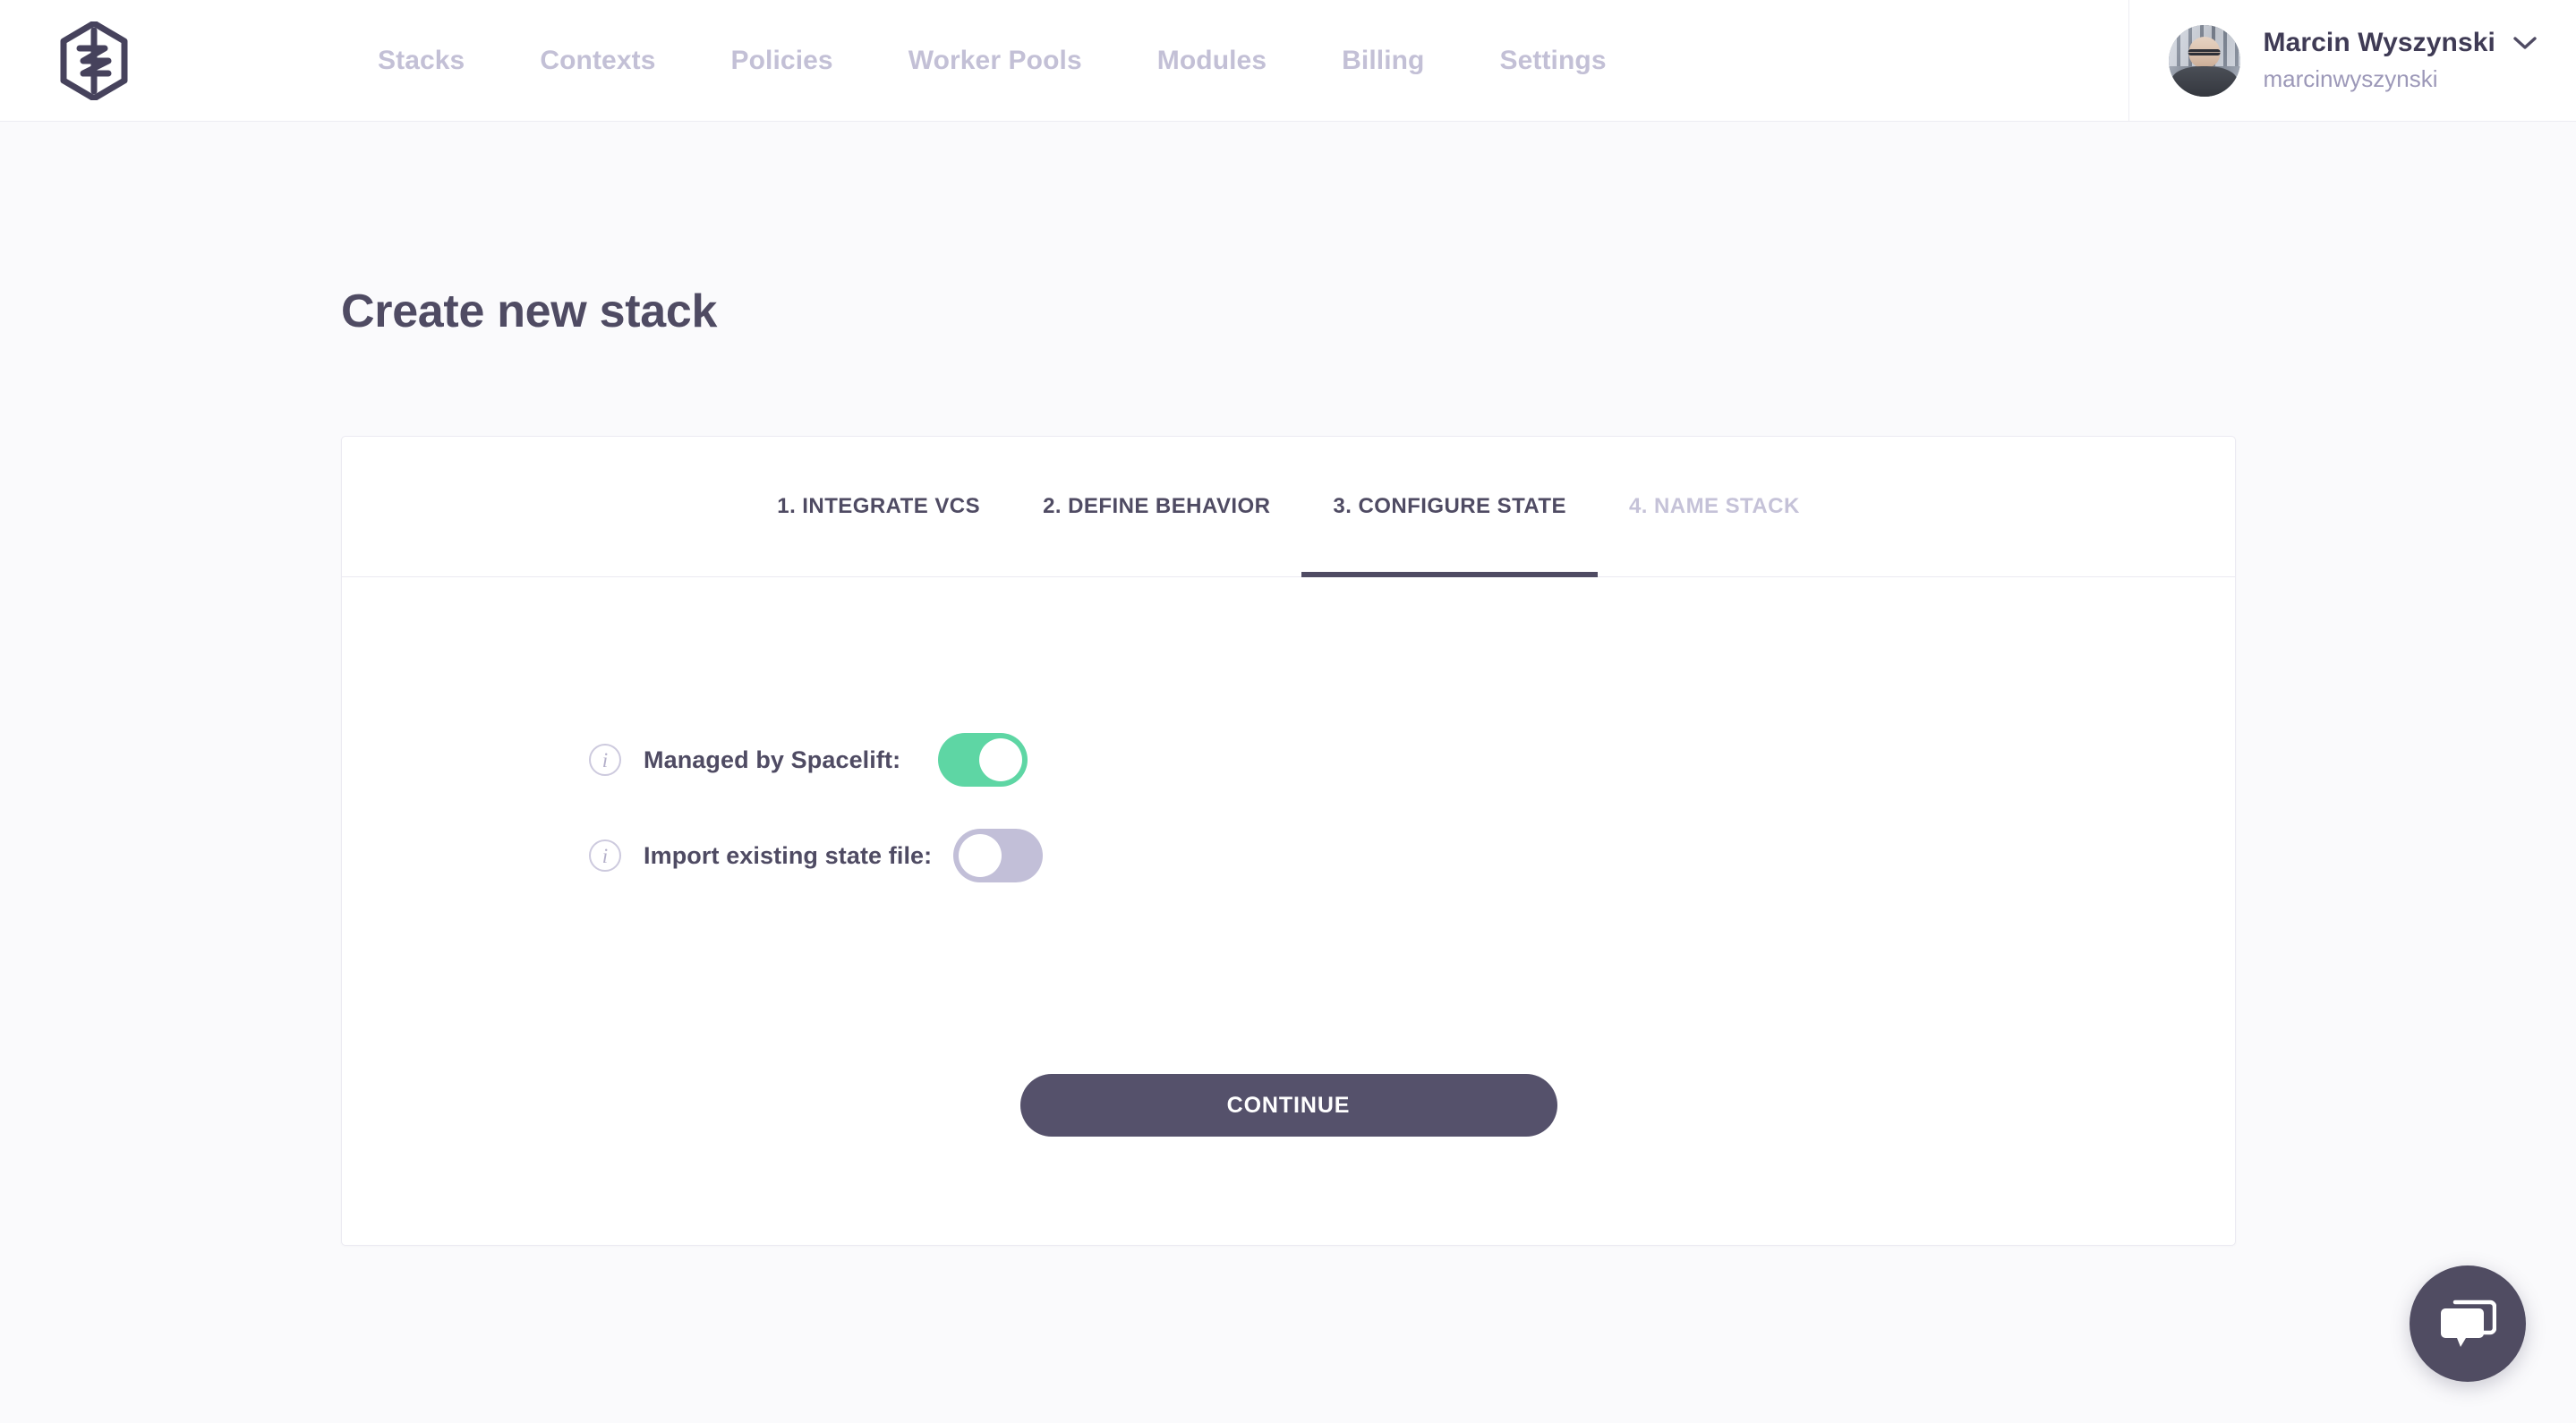 This screenshot has height=1423, width=2576. Describe the element at coordinates (597, 61) in the screenshot. I see `nav-item-contexts: Contexts` at that location.